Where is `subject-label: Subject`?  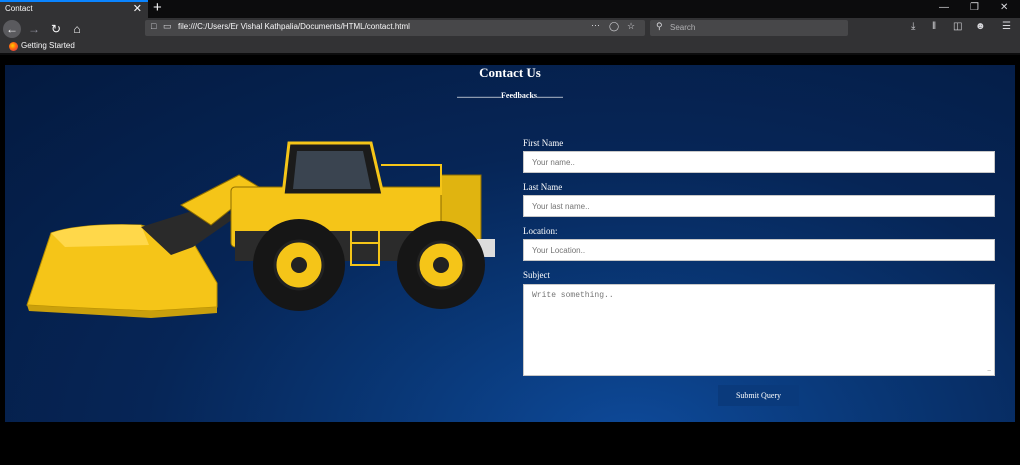
subject-label: Subject is located at coordinates (536, 275).